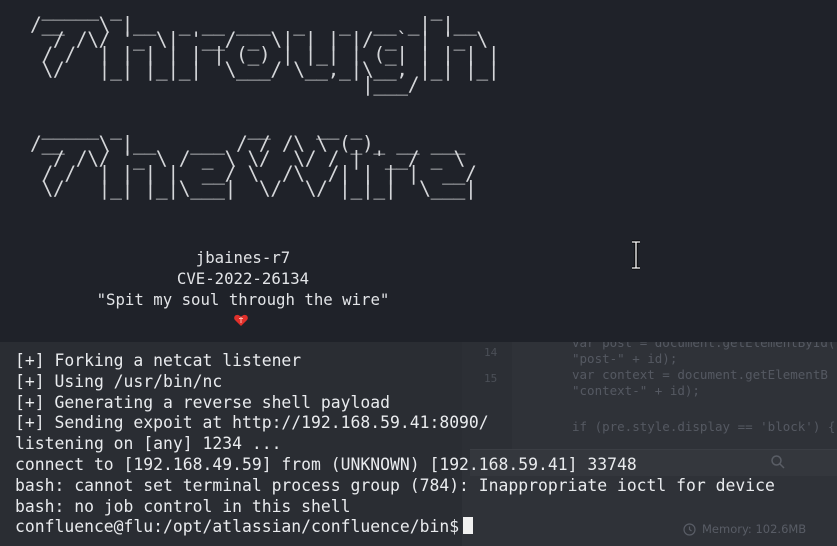 The height and width of the screenshot is (546, 837). I want to click on terminal-line: [+] Forking a netcat listener, so click(158, 360).